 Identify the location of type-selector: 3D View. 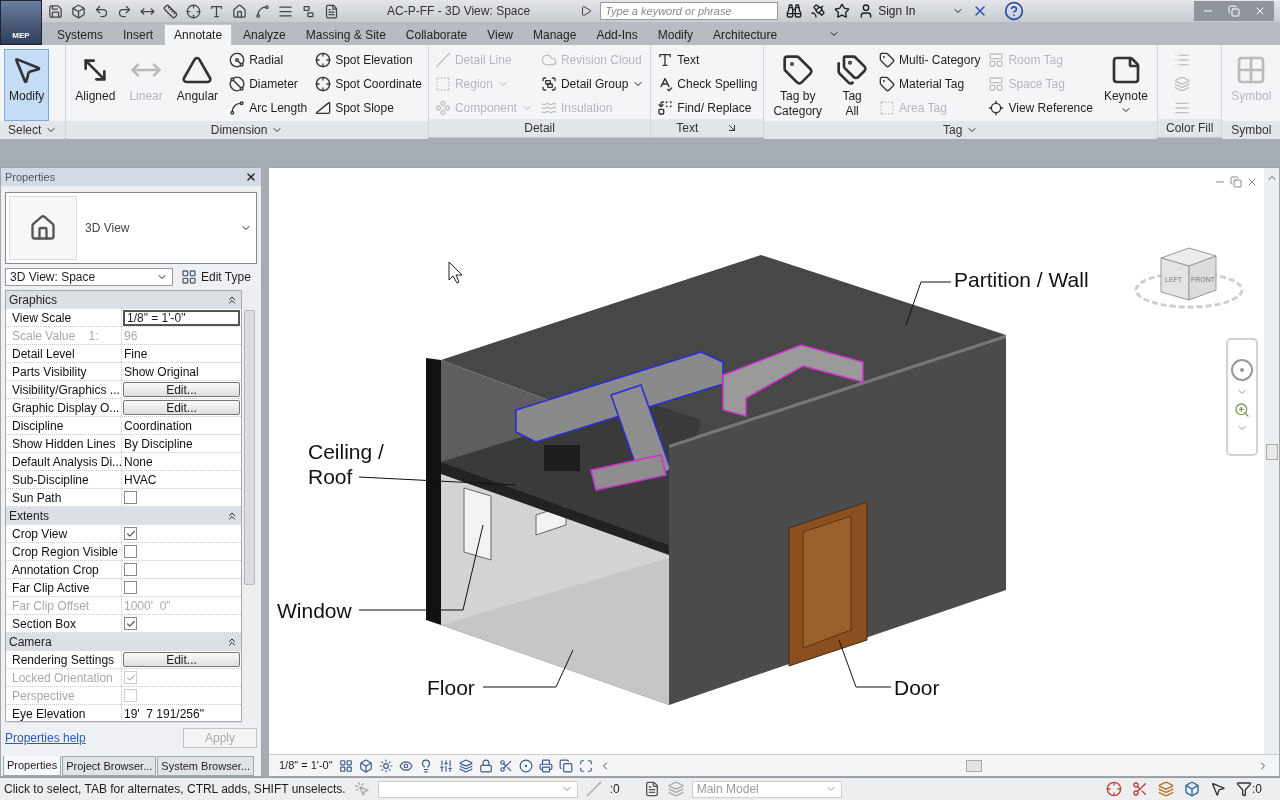
(131, 228).